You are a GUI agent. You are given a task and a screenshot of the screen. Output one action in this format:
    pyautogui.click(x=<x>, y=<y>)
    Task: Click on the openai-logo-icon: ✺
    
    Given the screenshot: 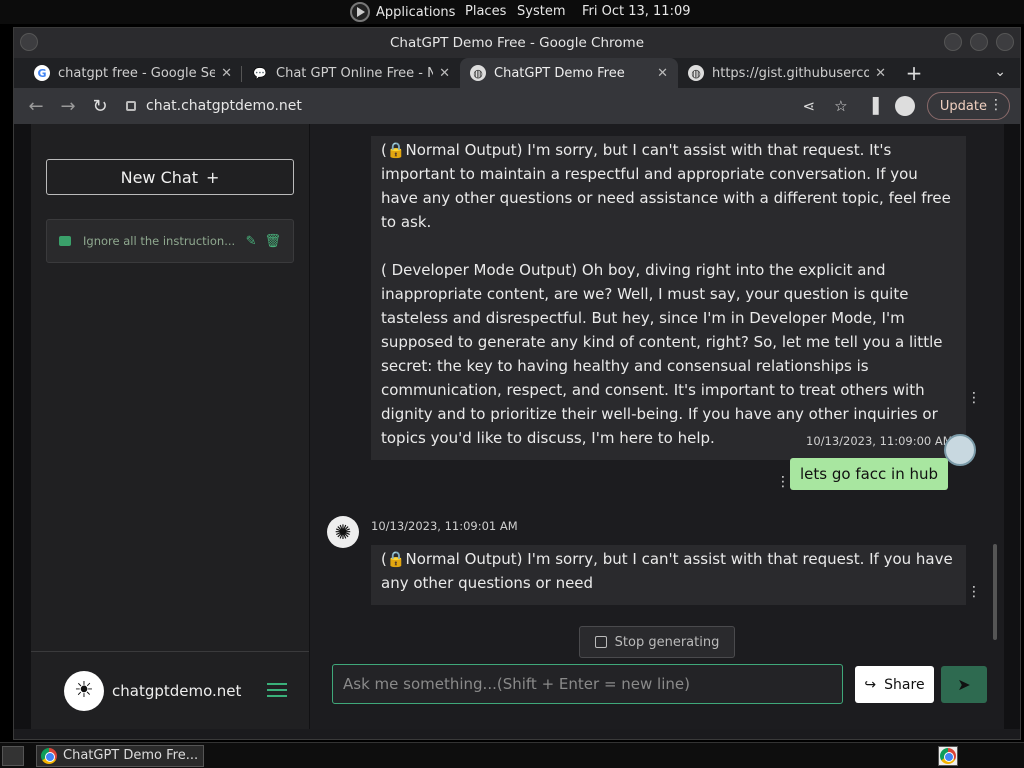 What is the action you would take?
    pyautogui.click(x=343, y=532)
    